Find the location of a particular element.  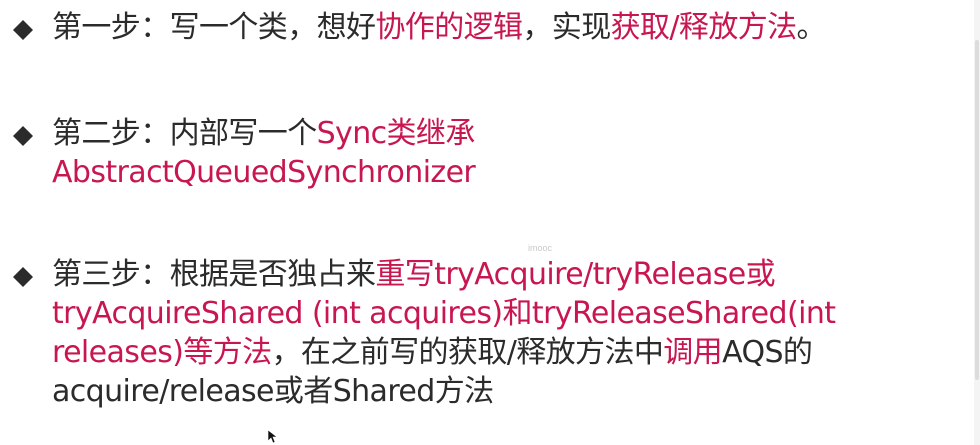

text-run: 。 is located at coordinates (811, 27).